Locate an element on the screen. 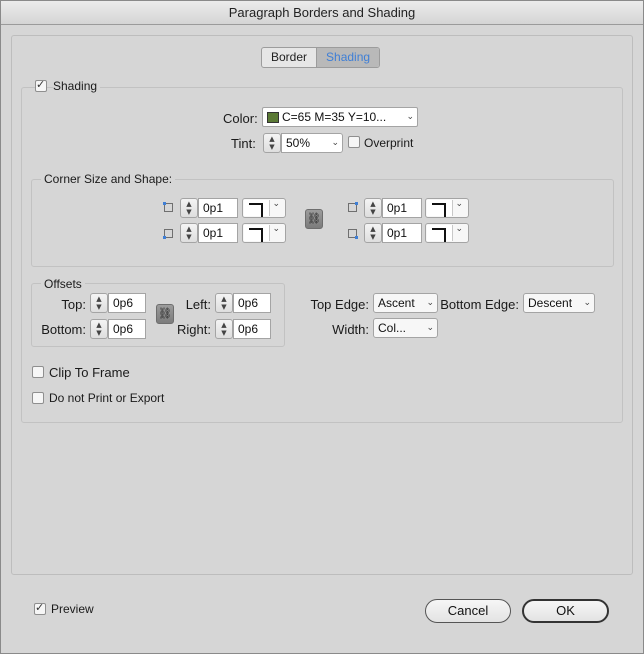 The image size is (644, 654). overprint-checkbox is located at coordinates (354, 142).